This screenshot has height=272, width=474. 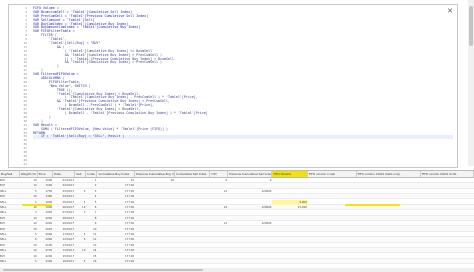 What do you see at coordinates (95, 202) in the screenshot?
I see `table-cell: 5` at bounding box center [95, 202].